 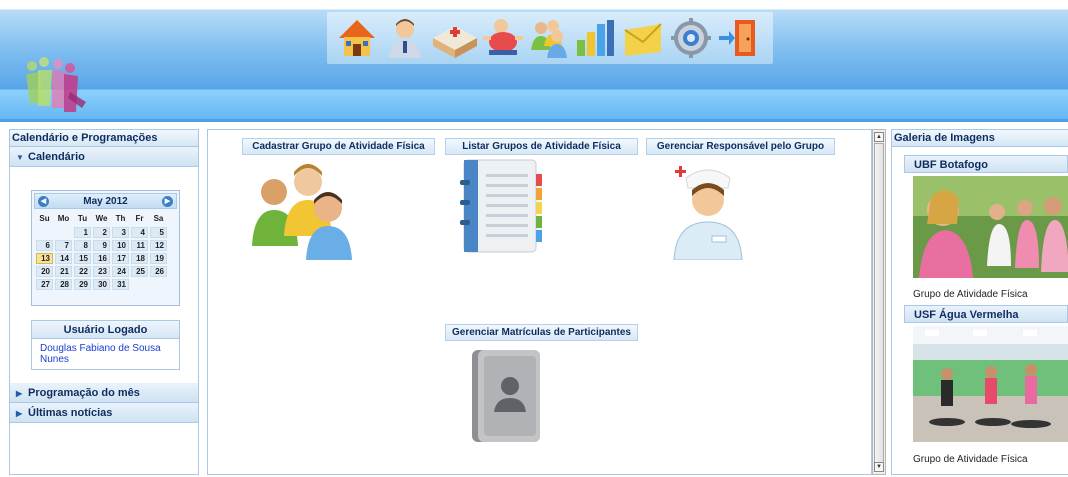 What do you see at coordinates (120, 284) in the screenshot?
I see `calendar-day: 31` at bounding box center [120, 284].